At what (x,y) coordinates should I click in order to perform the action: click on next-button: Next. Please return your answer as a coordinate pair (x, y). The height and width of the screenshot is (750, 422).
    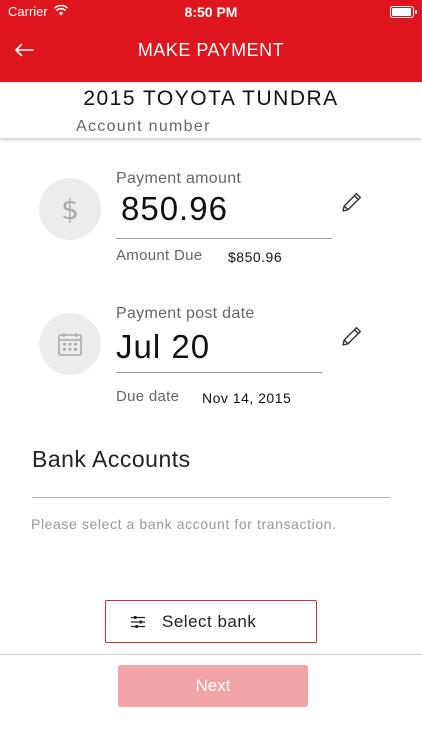
    Looking at the image, I should click on (213, 686).